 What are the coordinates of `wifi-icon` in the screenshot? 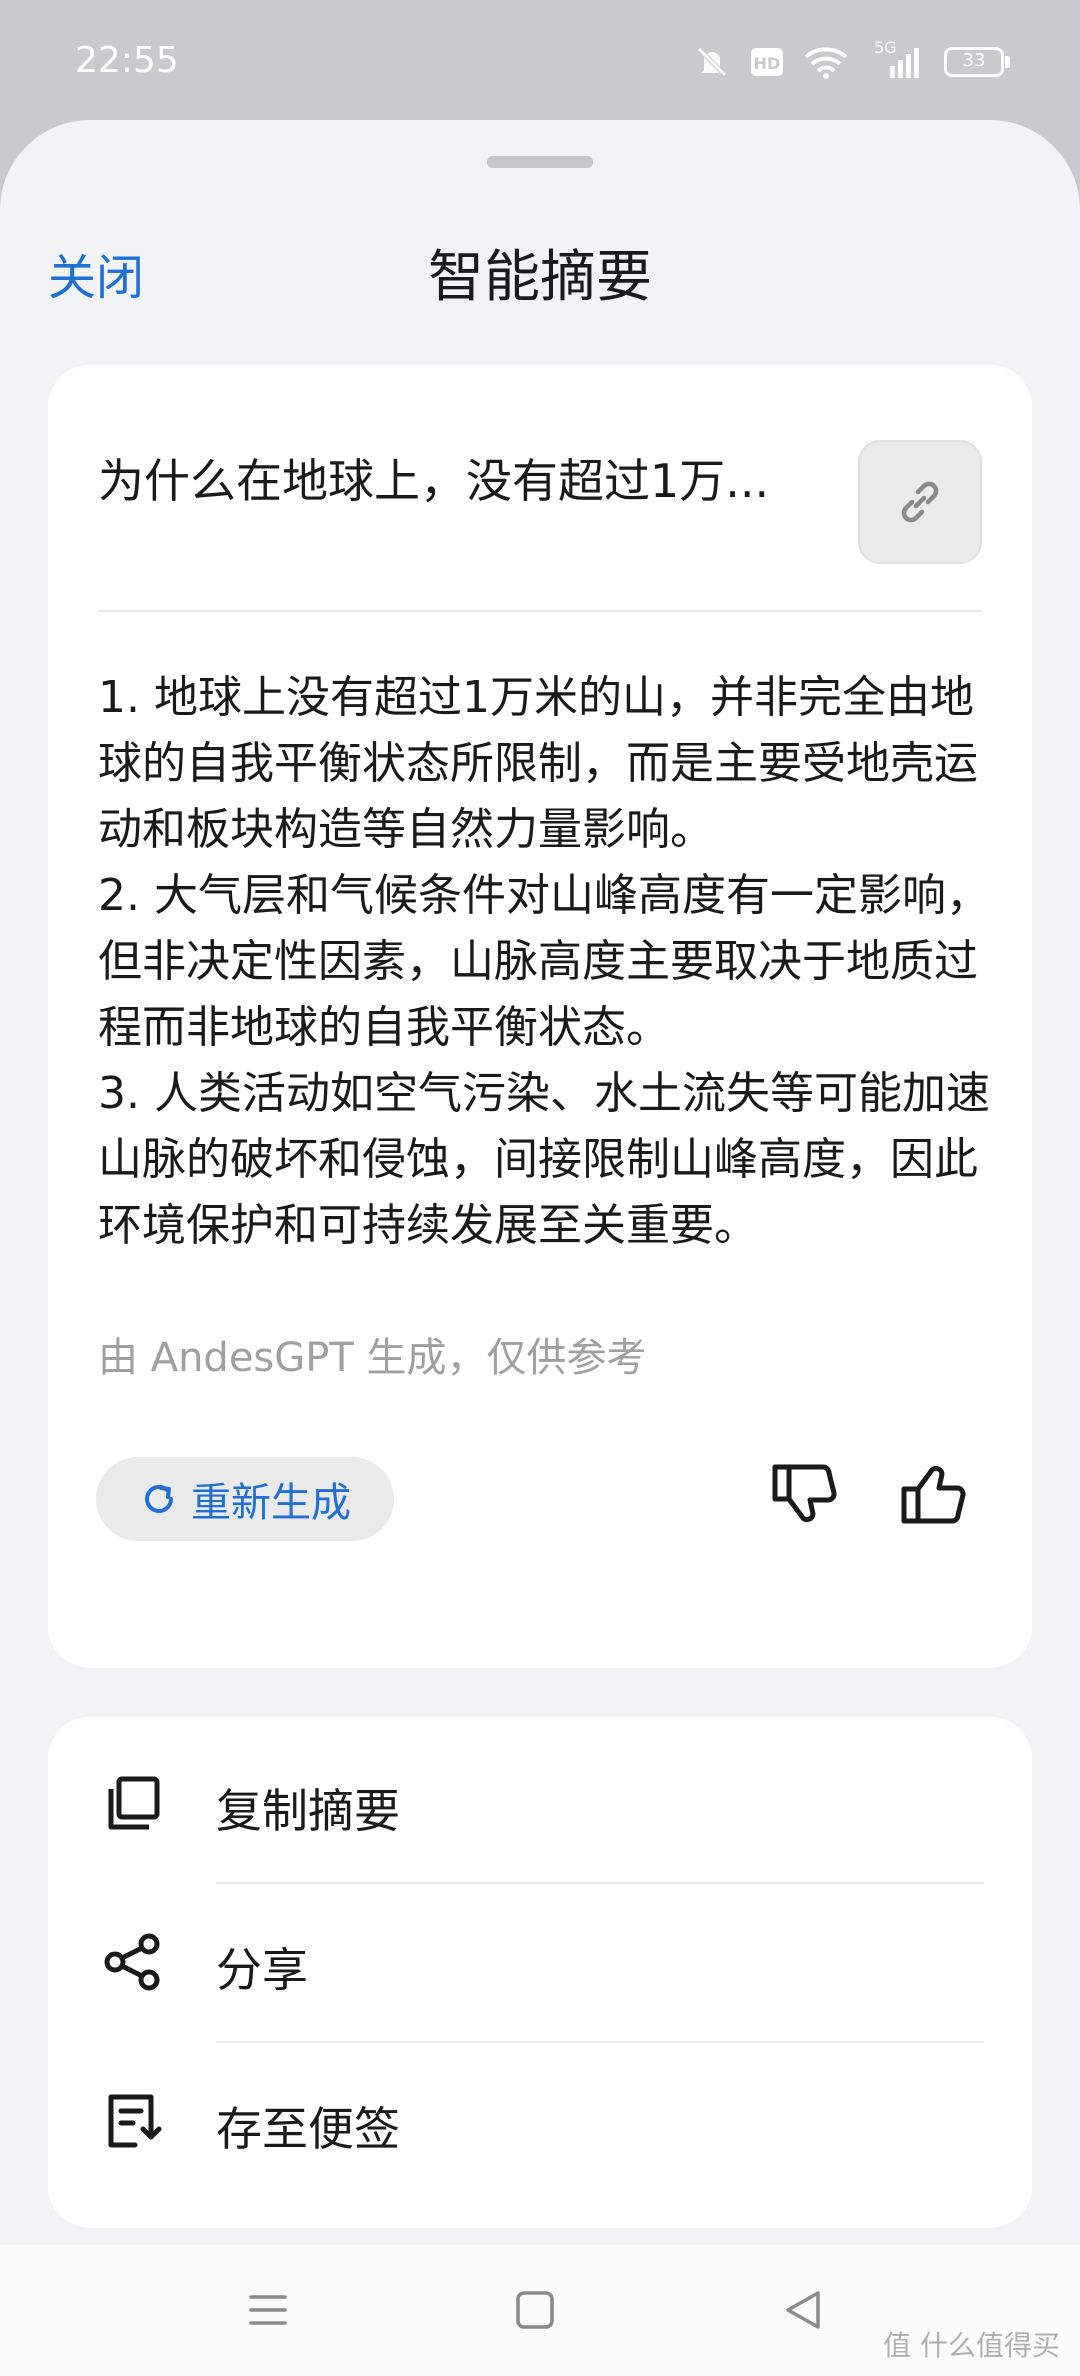 It's located at (826, 63).